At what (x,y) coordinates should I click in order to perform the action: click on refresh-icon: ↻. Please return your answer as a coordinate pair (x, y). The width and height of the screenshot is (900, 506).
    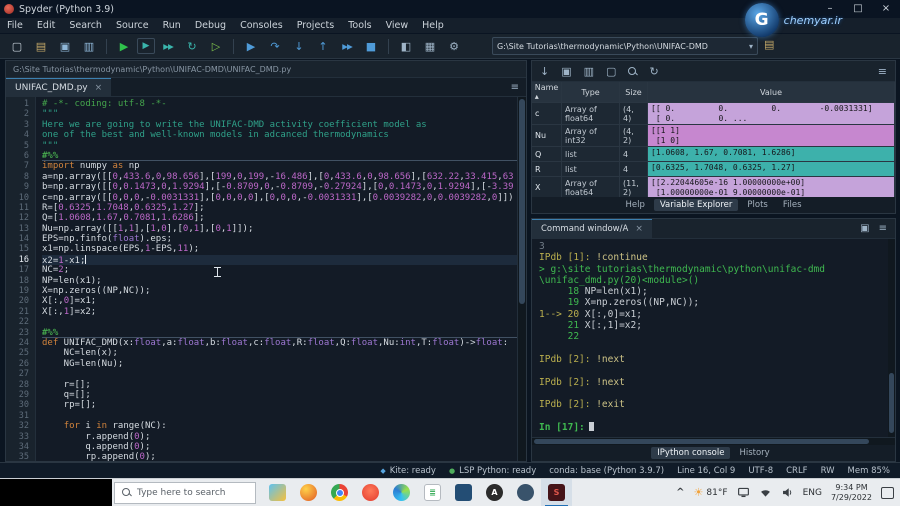
    Looking at the image, I should click on (653, 71).